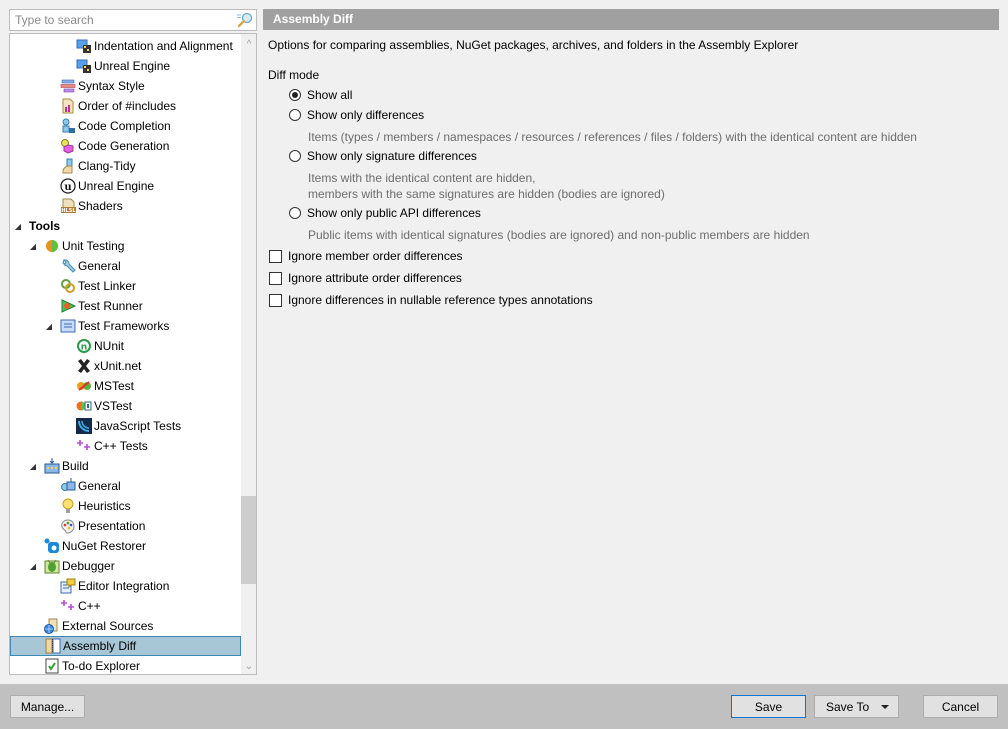 This screenshot has width=1008, height=729. I want to click on save-to-button: Save To, so click(856, 706).